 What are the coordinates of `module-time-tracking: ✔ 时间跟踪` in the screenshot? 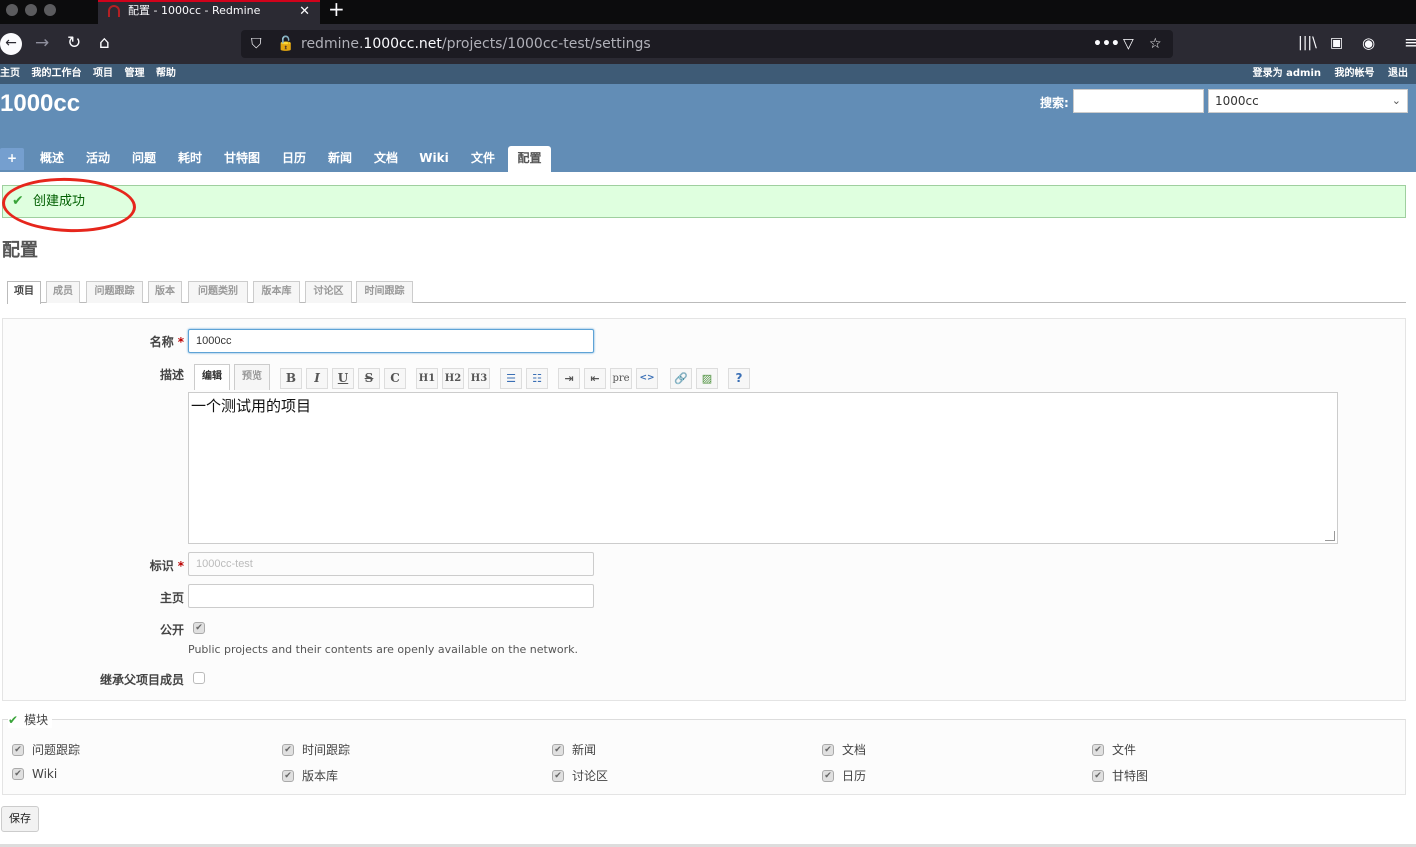 It's located at (316, 749).